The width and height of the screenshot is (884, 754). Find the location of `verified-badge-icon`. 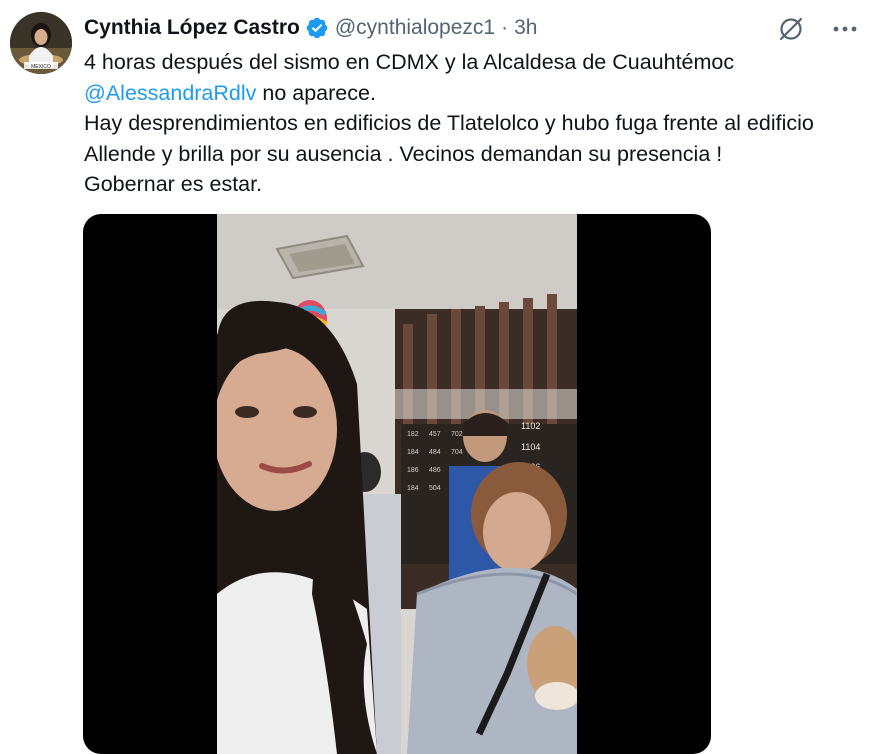

verified-badge-icon is located at coordinates (317, 28).